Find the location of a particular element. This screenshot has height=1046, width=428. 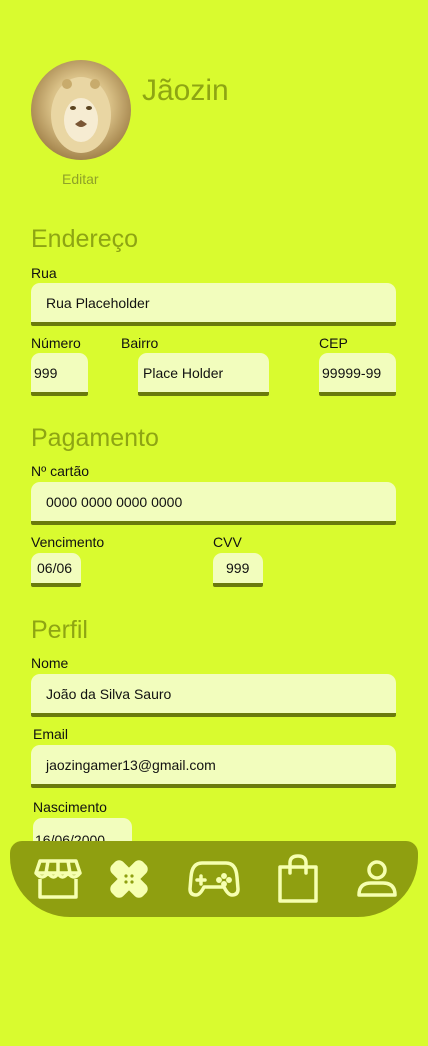

number-field: 999 is located at coordinates (59, 374).